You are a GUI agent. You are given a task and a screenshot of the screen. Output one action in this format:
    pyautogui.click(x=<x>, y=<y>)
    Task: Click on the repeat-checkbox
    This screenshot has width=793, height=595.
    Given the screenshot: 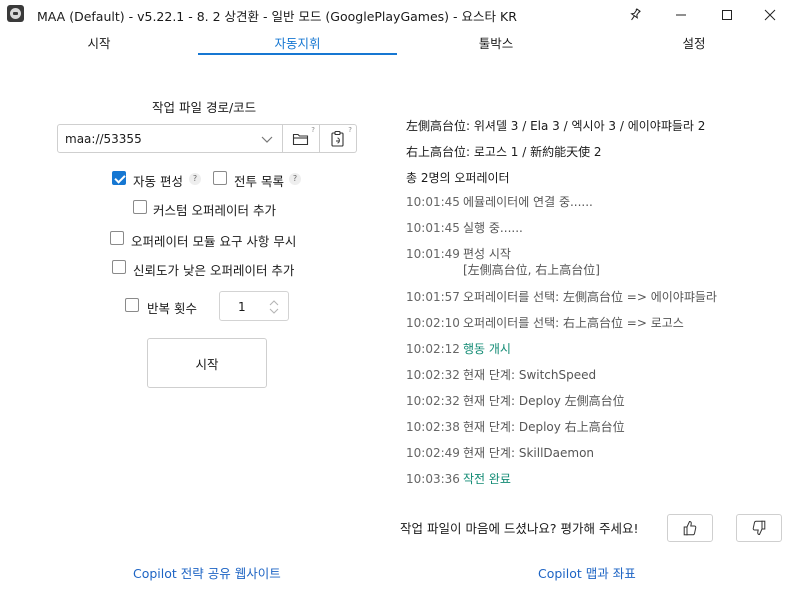 What is the action you would take?
    pyautogui.click(x=132, y=305)
    